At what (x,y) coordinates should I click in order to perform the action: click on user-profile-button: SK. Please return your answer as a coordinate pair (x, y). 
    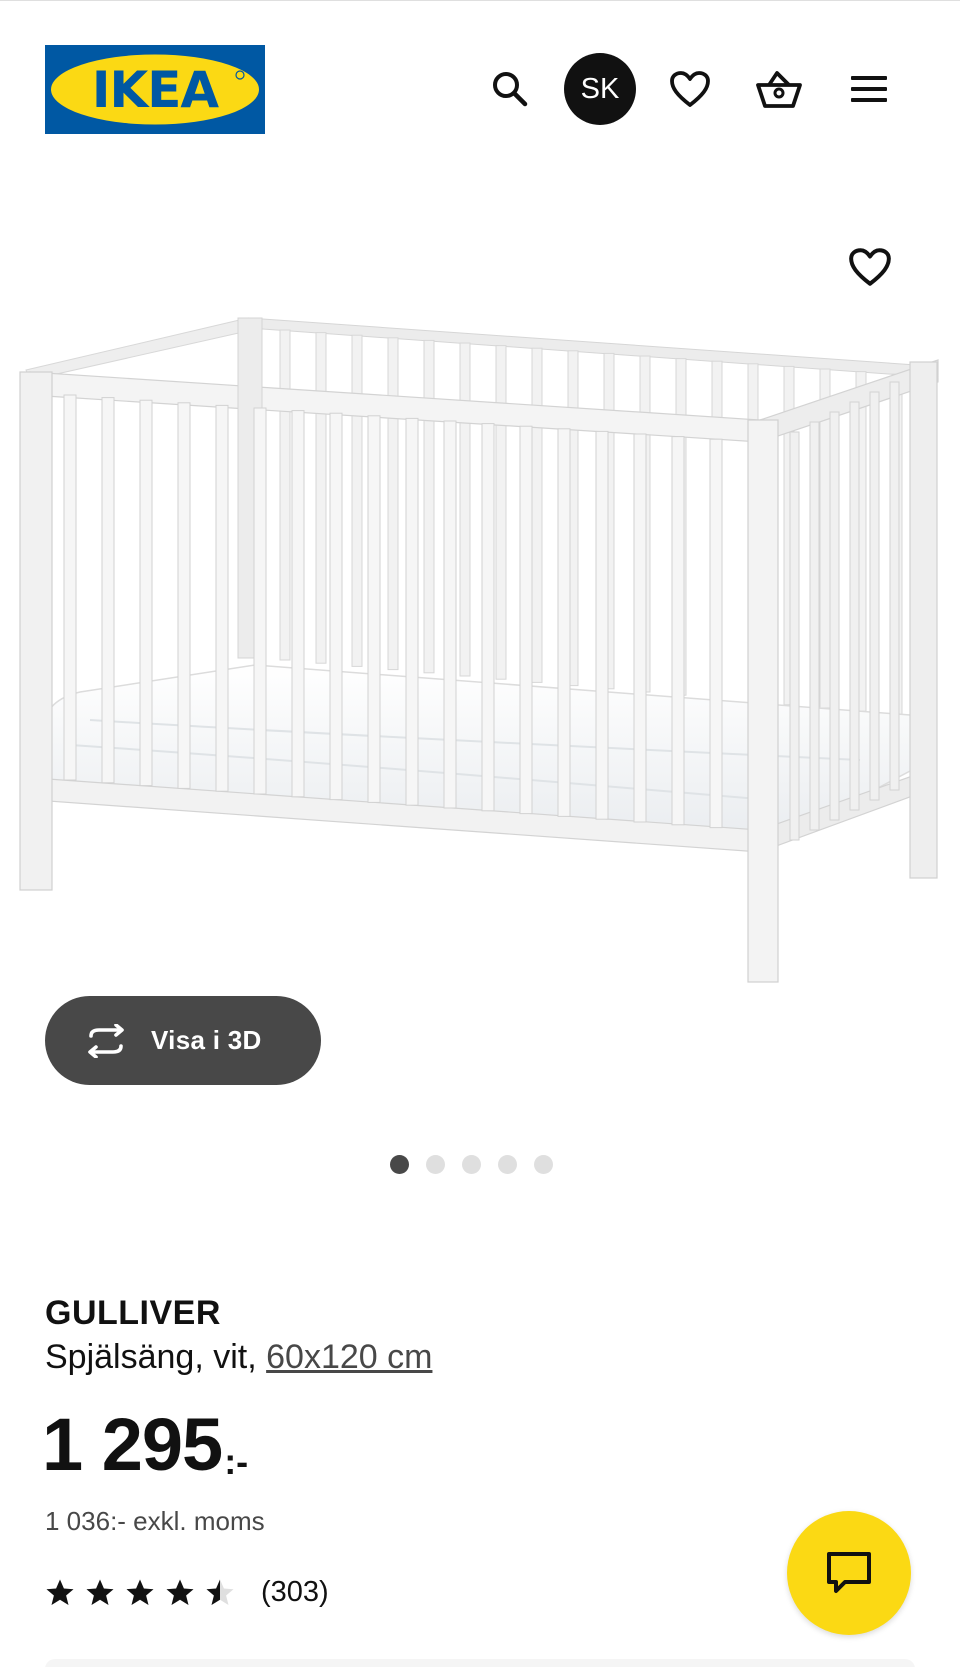
    Looking at the image, I should click on (600, 89).